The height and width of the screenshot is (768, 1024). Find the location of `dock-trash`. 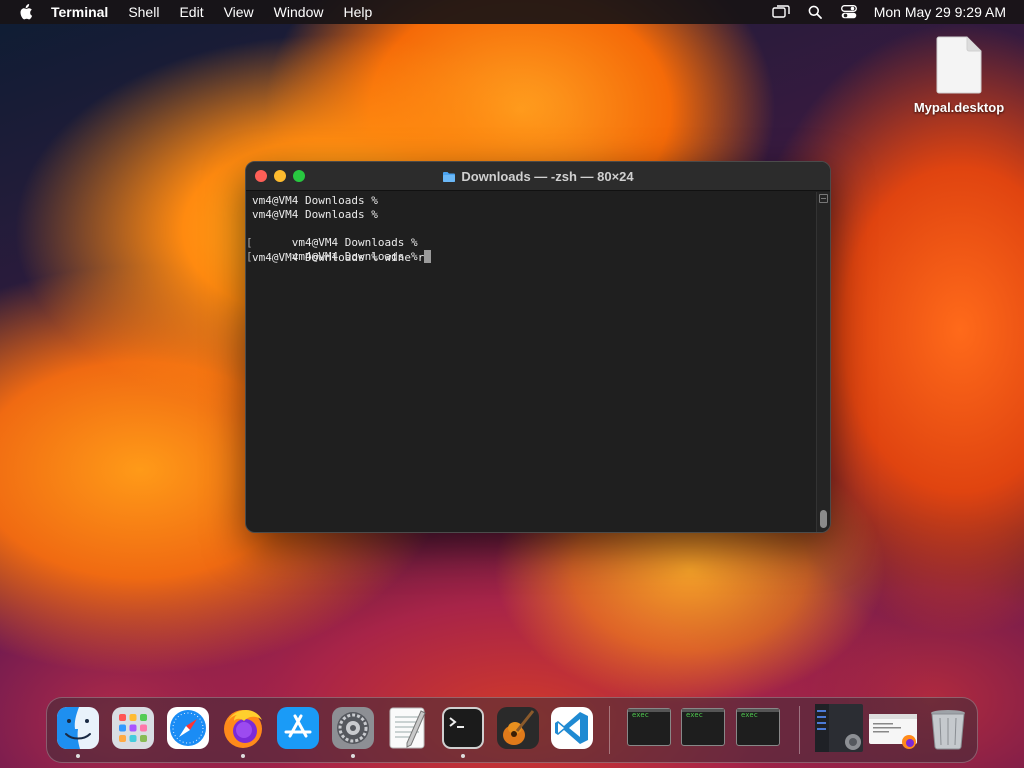

dock-trash is located at coordinates (948, 728).